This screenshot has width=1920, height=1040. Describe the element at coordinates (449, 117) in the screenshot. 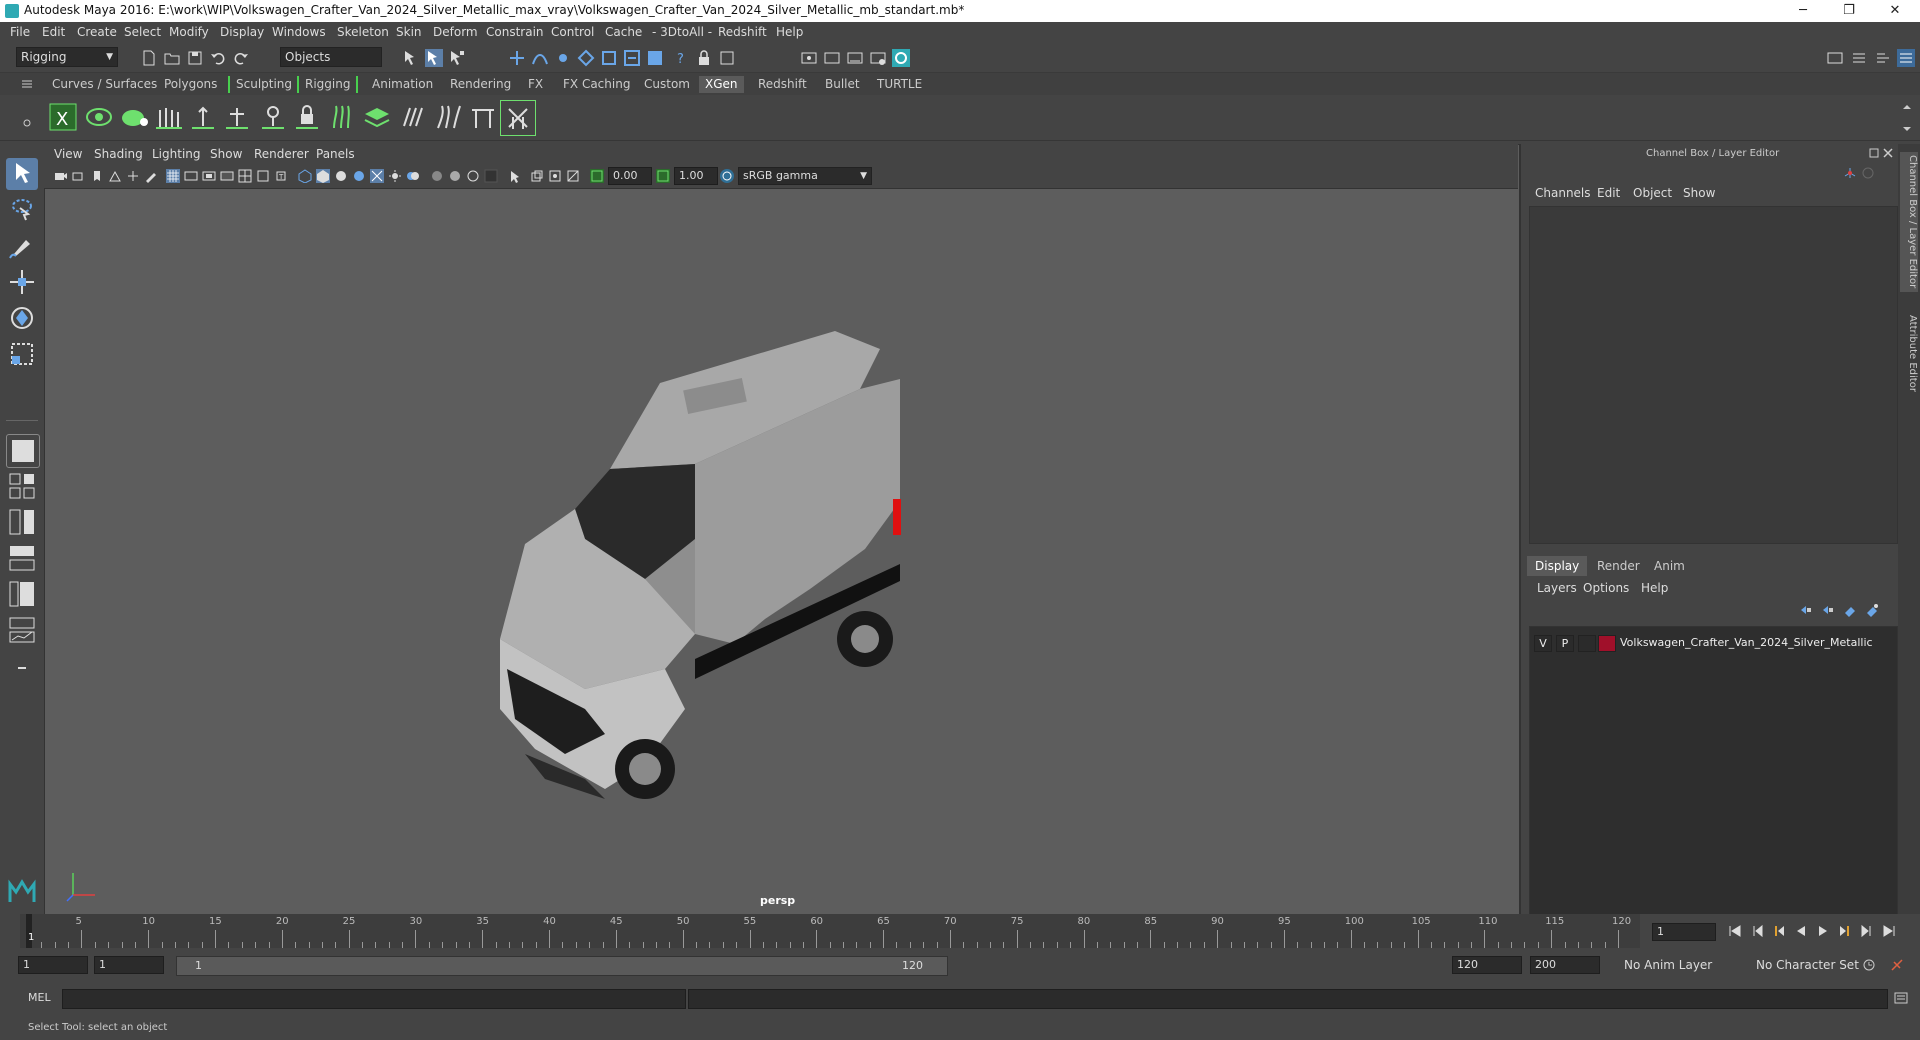

I see `groom-brush-icon` at that location.